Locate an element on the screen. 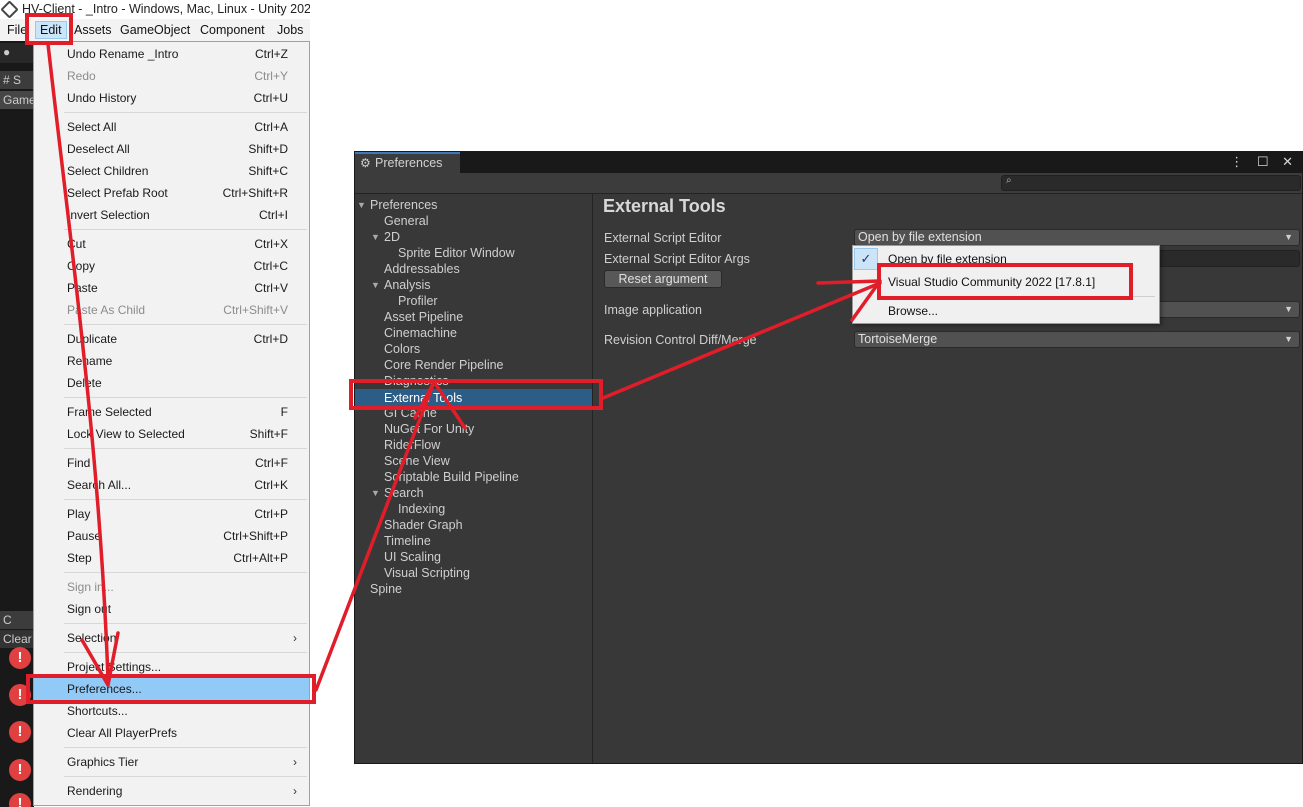 Image resolution: width=1303 pixels, height=807 pixels. console-clear-button: Clear is located at coordinates (17, 639).